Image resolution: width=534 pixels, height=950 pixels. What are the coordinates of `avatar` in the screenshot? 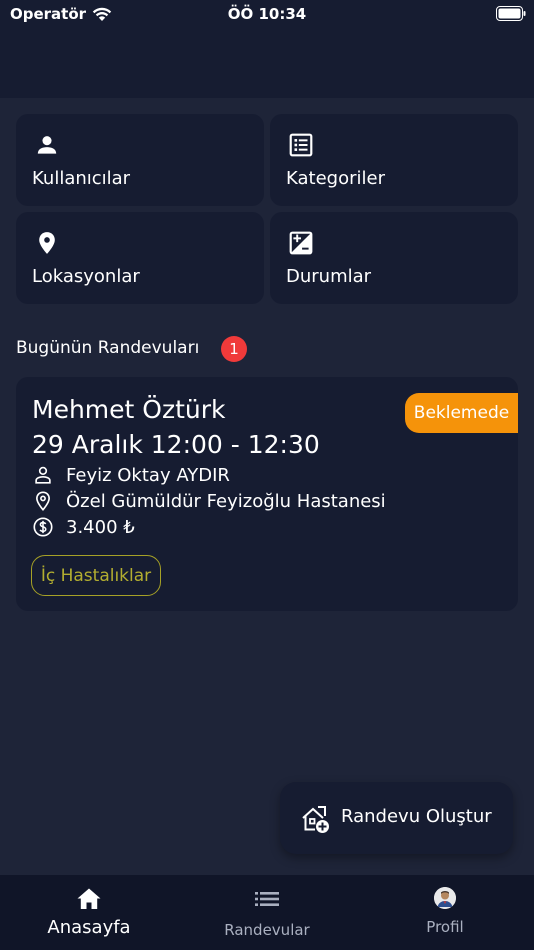 It's located at (445, 898).